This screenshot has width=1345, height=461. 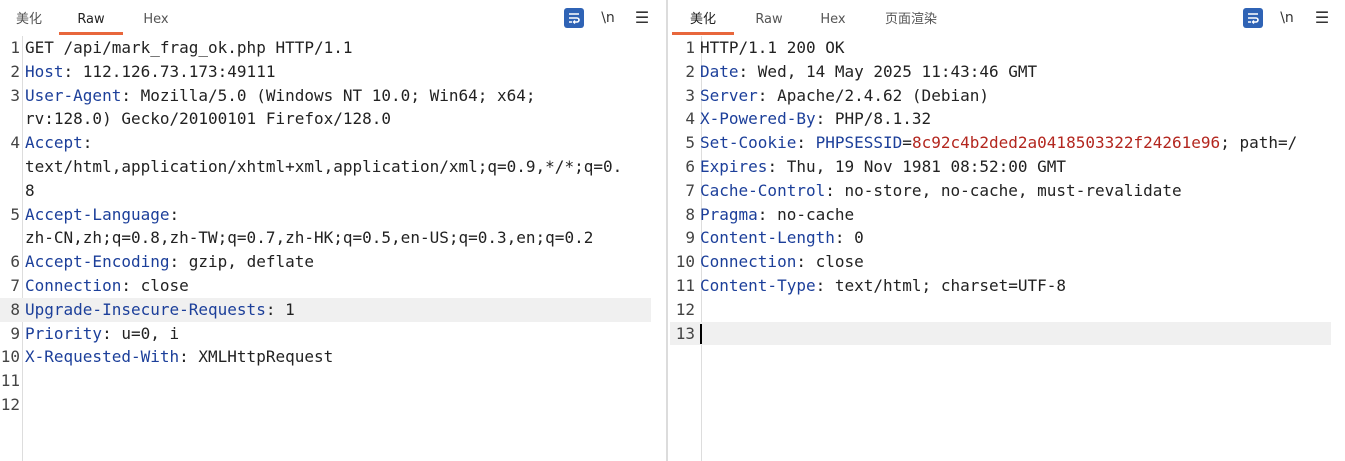 What do you see at coordinates (15, 143) in the screenshot?
I see `line-number: 4` at bounding box center [15, 143].